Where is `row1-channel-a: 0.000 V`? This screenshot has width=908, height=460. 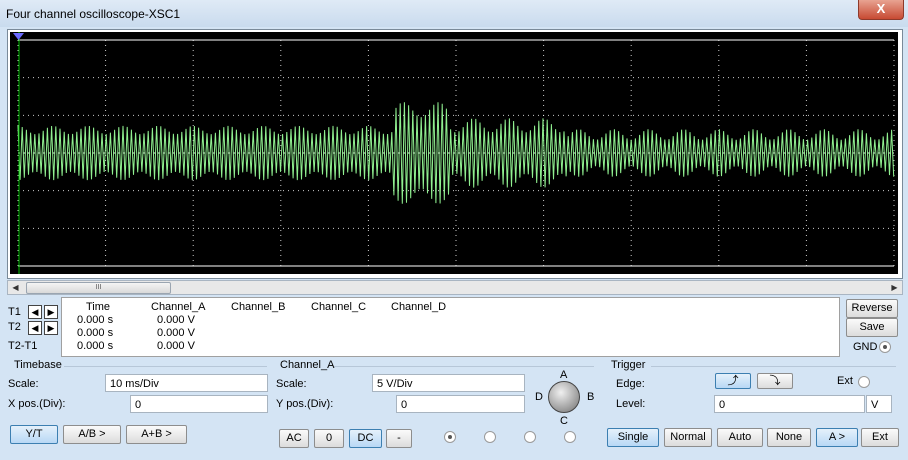
row1-channel-a: 0.000 V is located at coordinates (176, 320).